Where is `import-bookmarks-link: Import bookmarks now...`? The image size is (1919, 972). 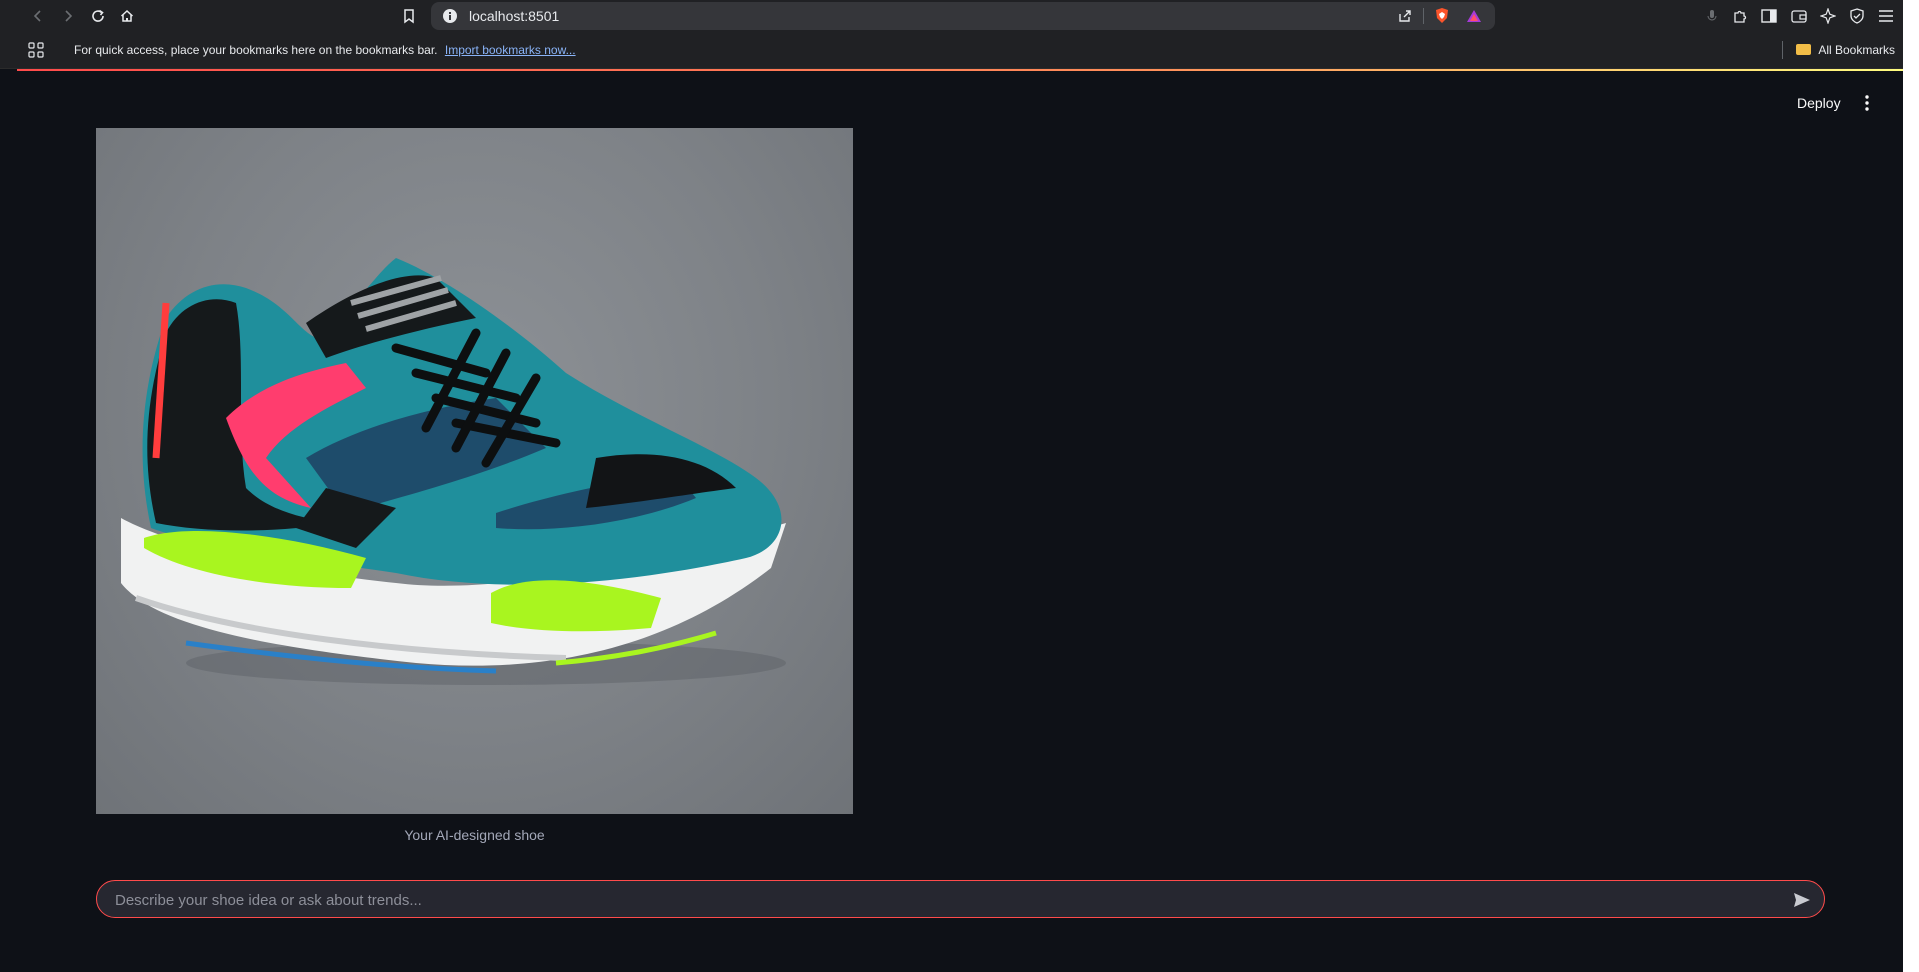 import-bookmarks-link: Import bookmarks now... is located at coordinates (510, 50).